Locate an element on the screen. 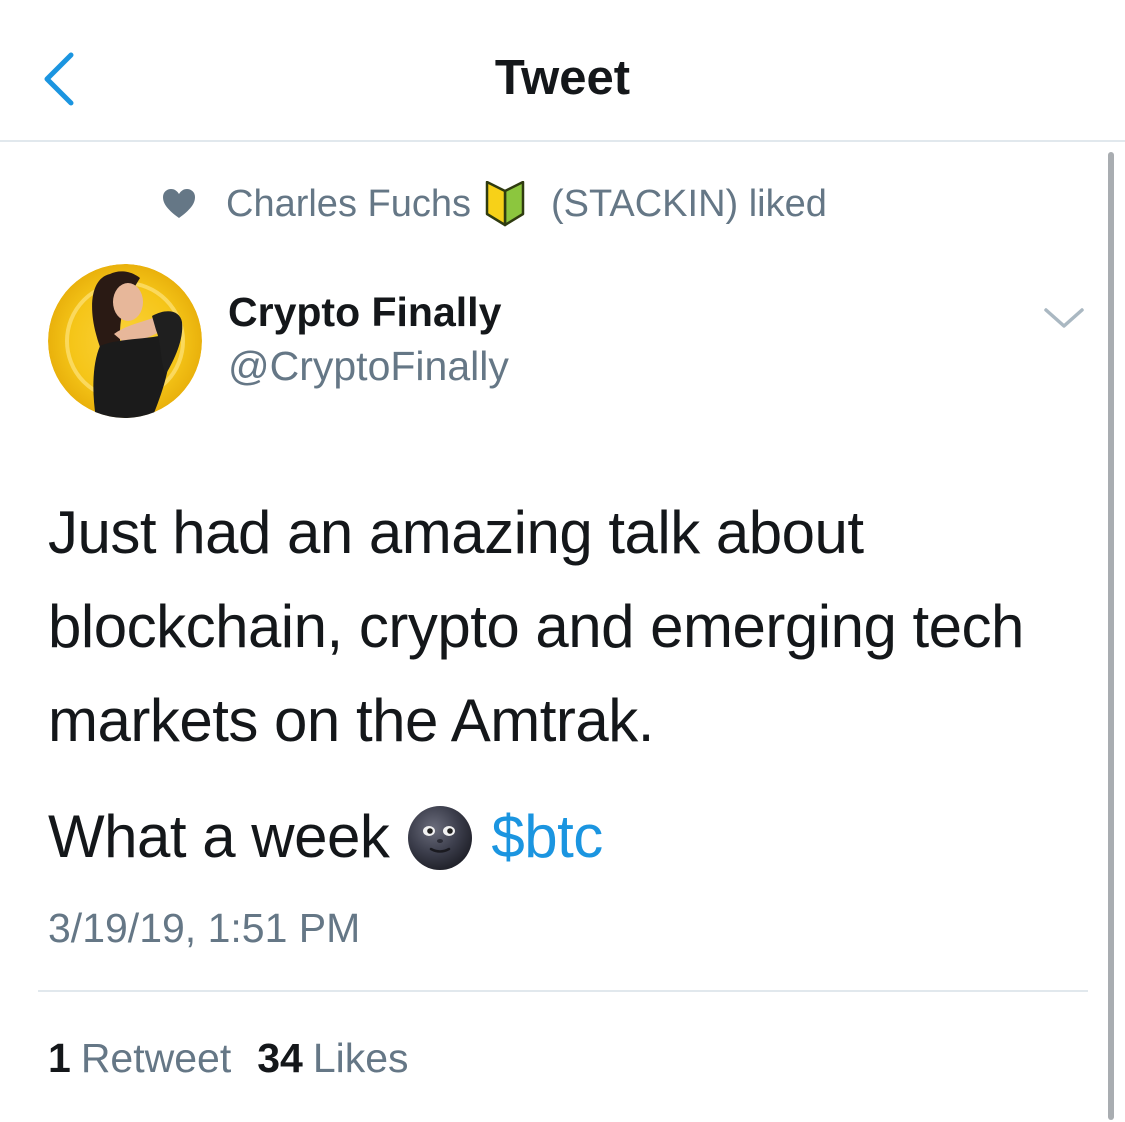 Image resolution: width=1125 pixels, height=1122 pixels. page-title: Tweet is located at coordinates (562, 78).